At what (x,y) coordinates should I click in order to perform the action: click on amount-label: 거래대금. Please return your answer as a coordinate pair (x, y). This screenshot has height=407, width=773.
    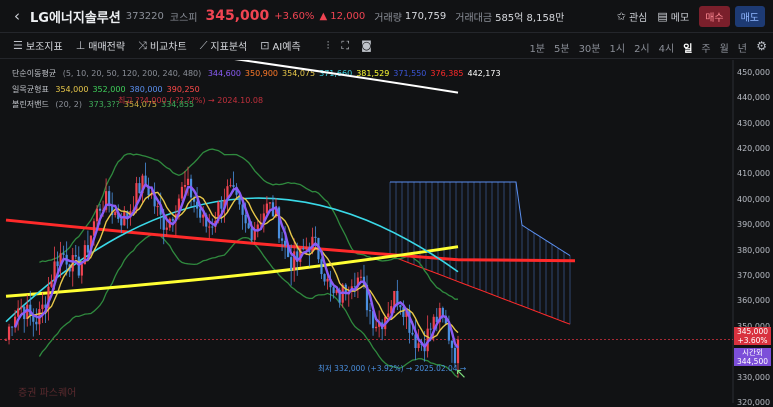
    Looking at the image, I should click on (474, 18).